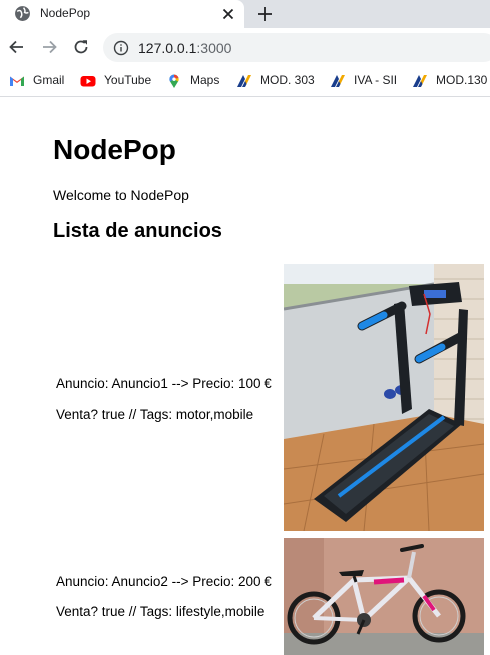 The height and width of the screenshot is (655, 490). What do you see at coordinates (287, 80) in the screenshot?
I see `bookmark-label: MOD. 303` at bounding box center [287, 80].